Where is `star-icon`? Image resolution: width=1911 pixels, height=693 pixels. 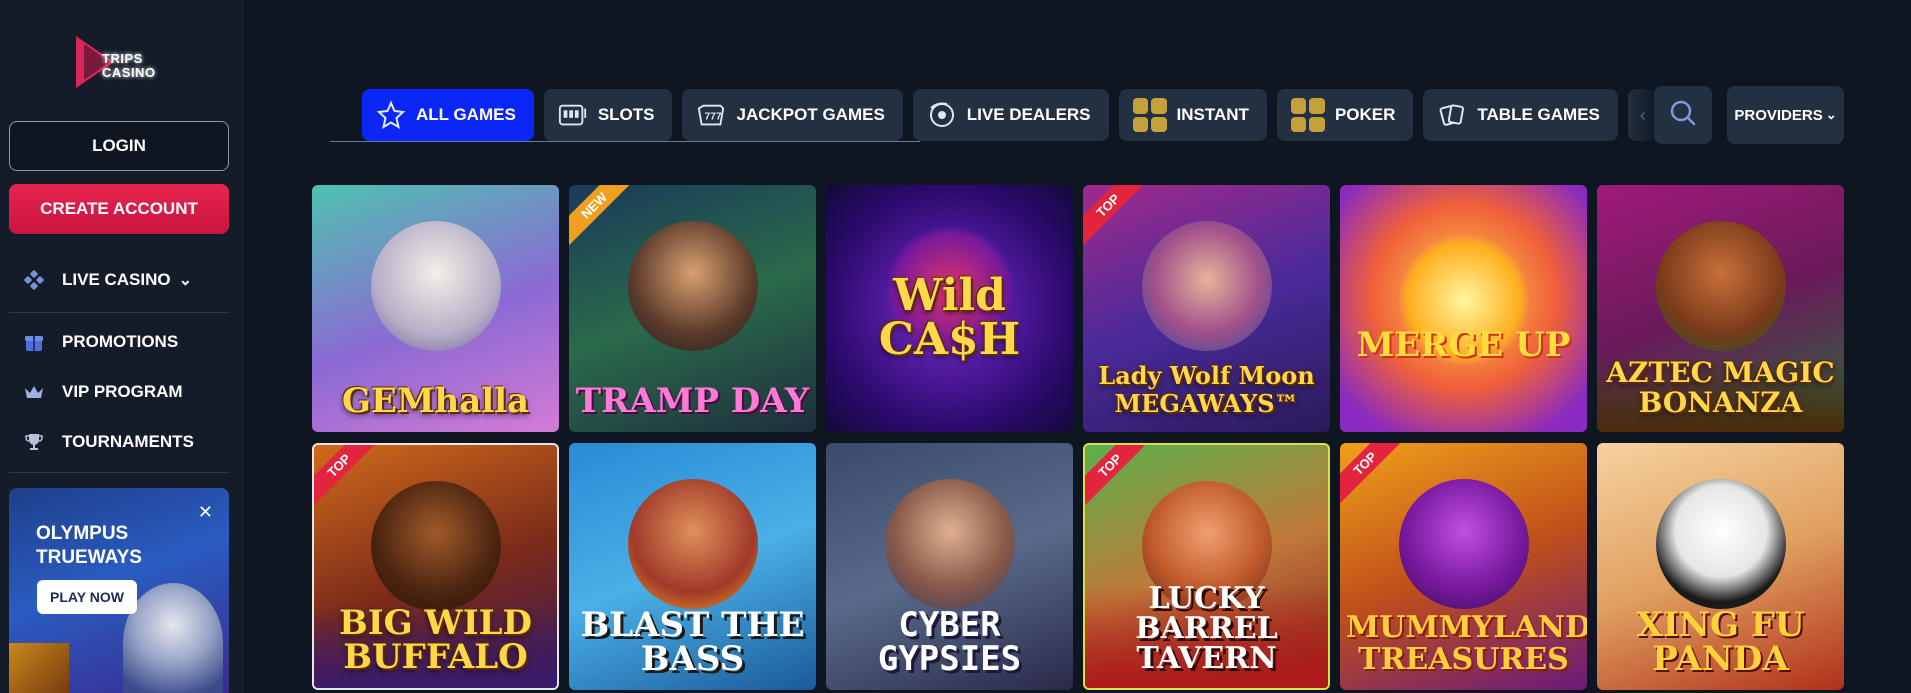
star-icon is located at coordinates (391, 115).